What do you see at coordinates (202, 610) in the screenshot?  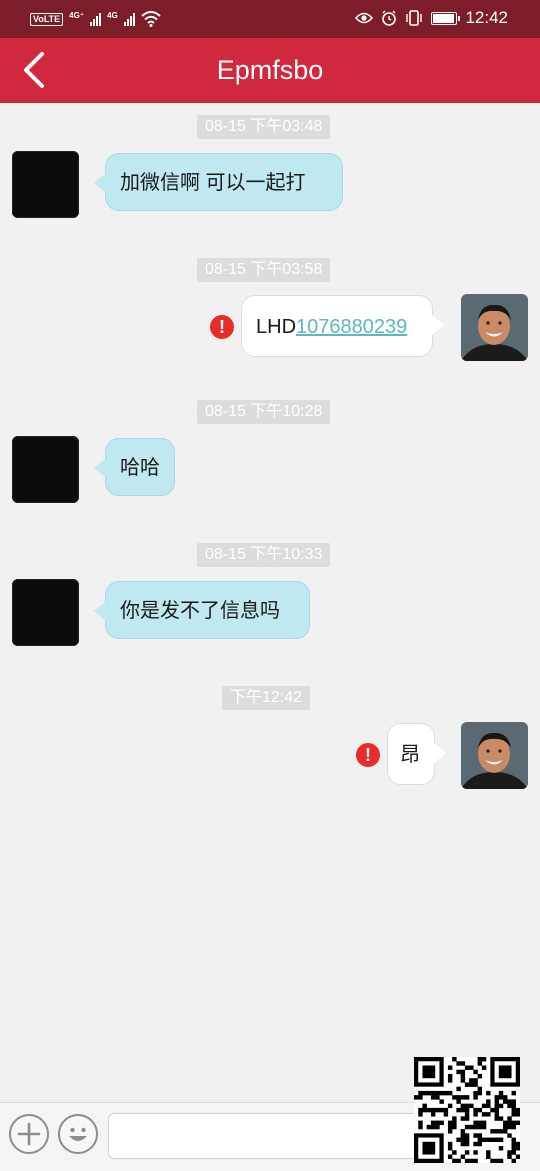 I see `incoming-message-bubble: 你是发不了信息吗` at bounding box center [202, 610].